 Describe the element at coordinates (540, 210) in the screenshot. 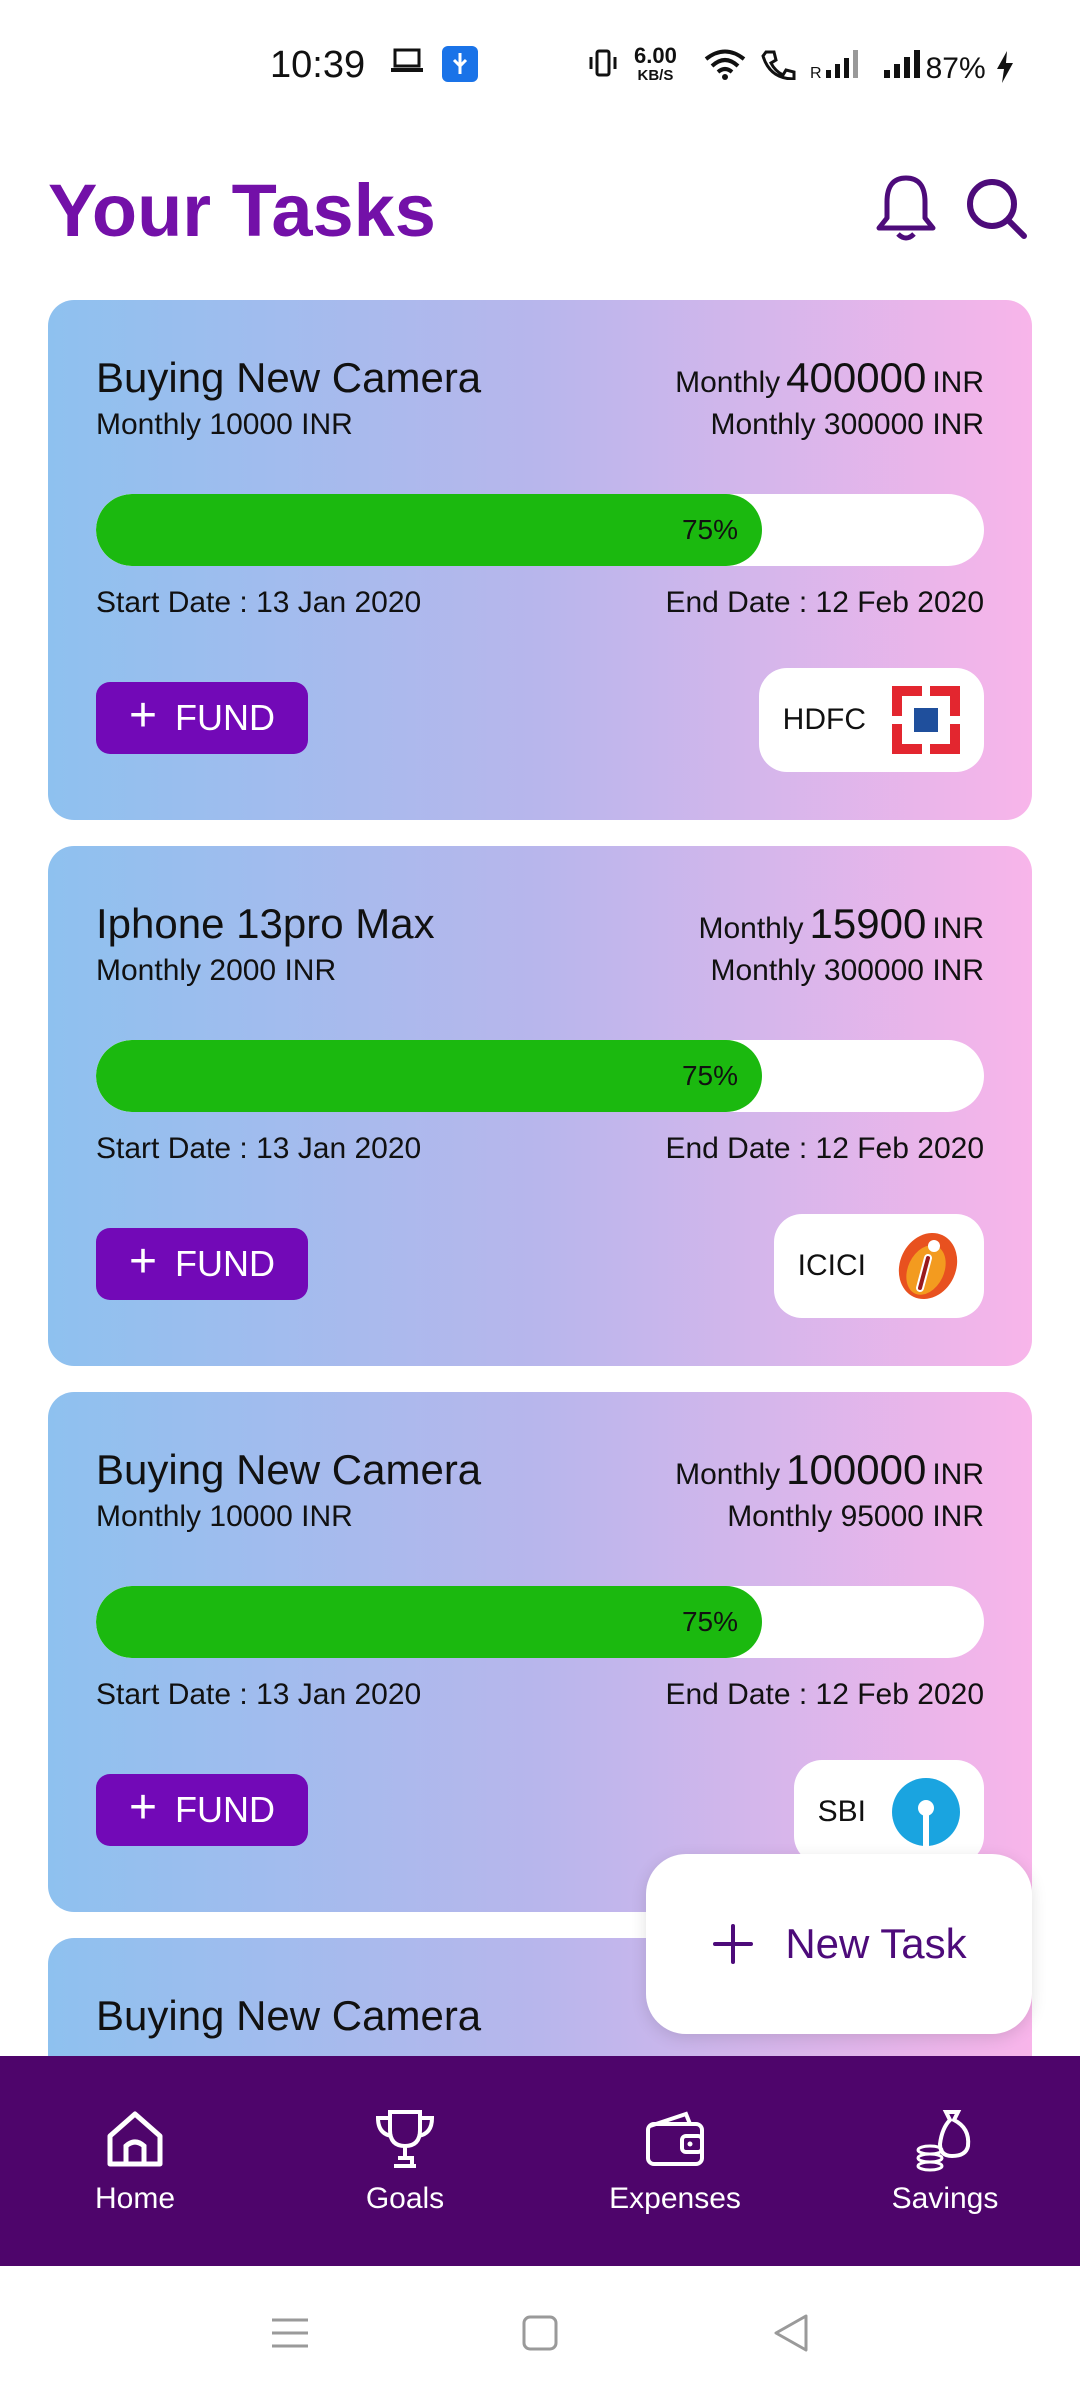

I see `header: Your Tasks` at that location.